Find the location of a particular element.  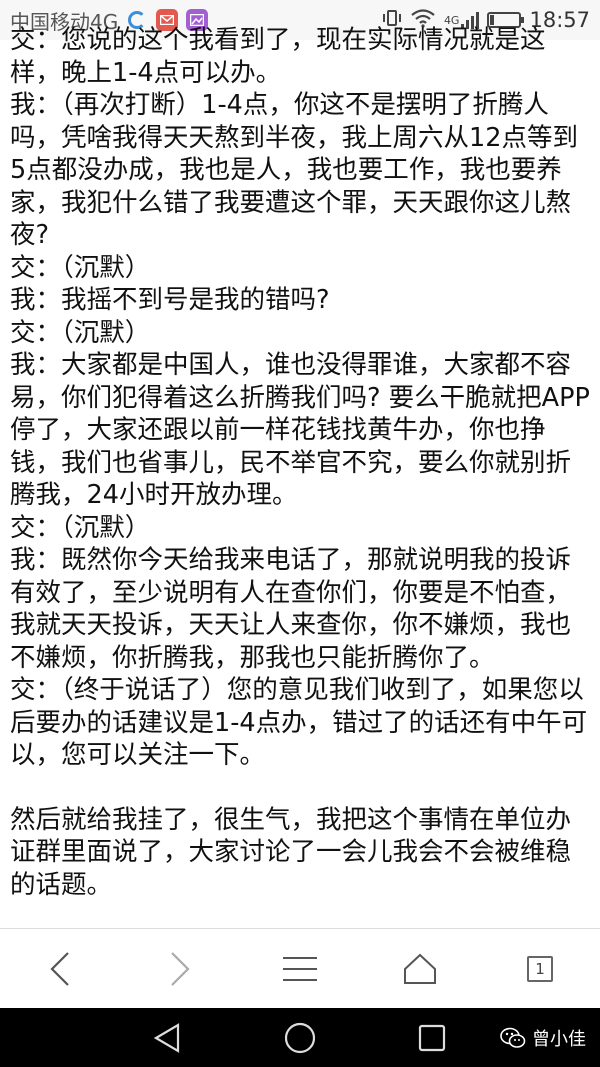

menu-button is located at coordinates (300, 969).